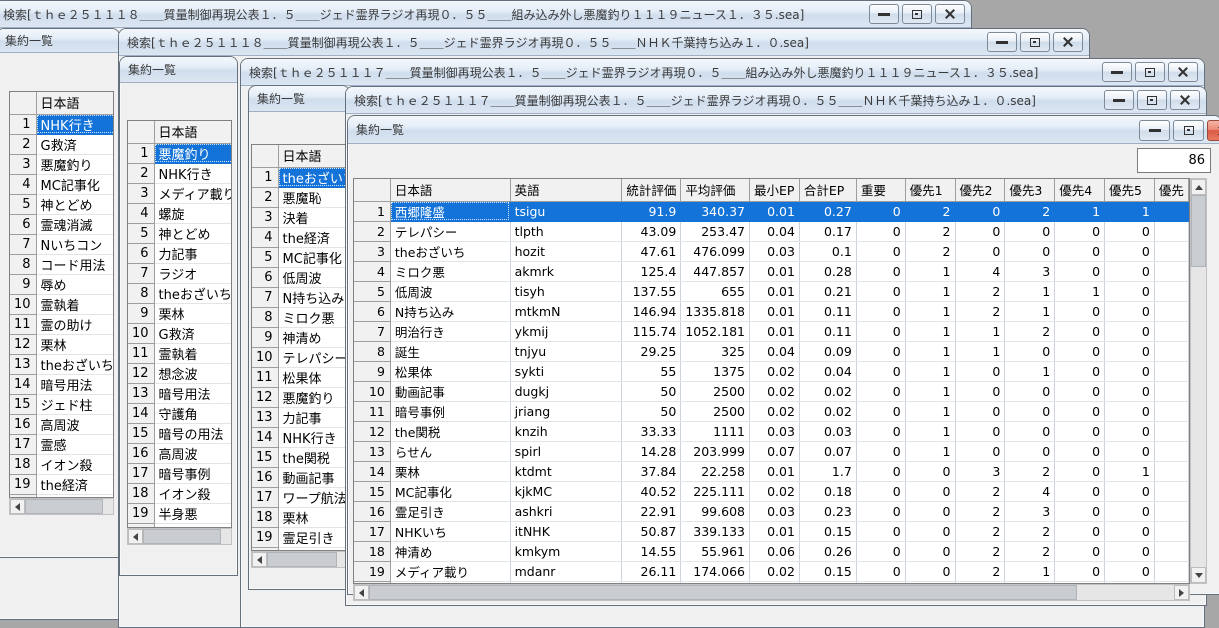 The width and height of the screenshot is (1219, 628). What do you see at coordinates (314, 337) in the screenshot?
I see `word-cell: 神清め` at bounding box center [314, 337].